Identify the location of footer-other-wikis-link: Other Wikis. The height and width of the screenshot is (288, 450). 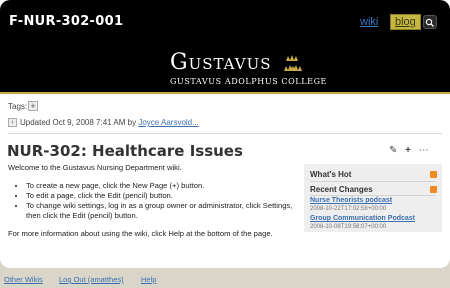
(23, 279).